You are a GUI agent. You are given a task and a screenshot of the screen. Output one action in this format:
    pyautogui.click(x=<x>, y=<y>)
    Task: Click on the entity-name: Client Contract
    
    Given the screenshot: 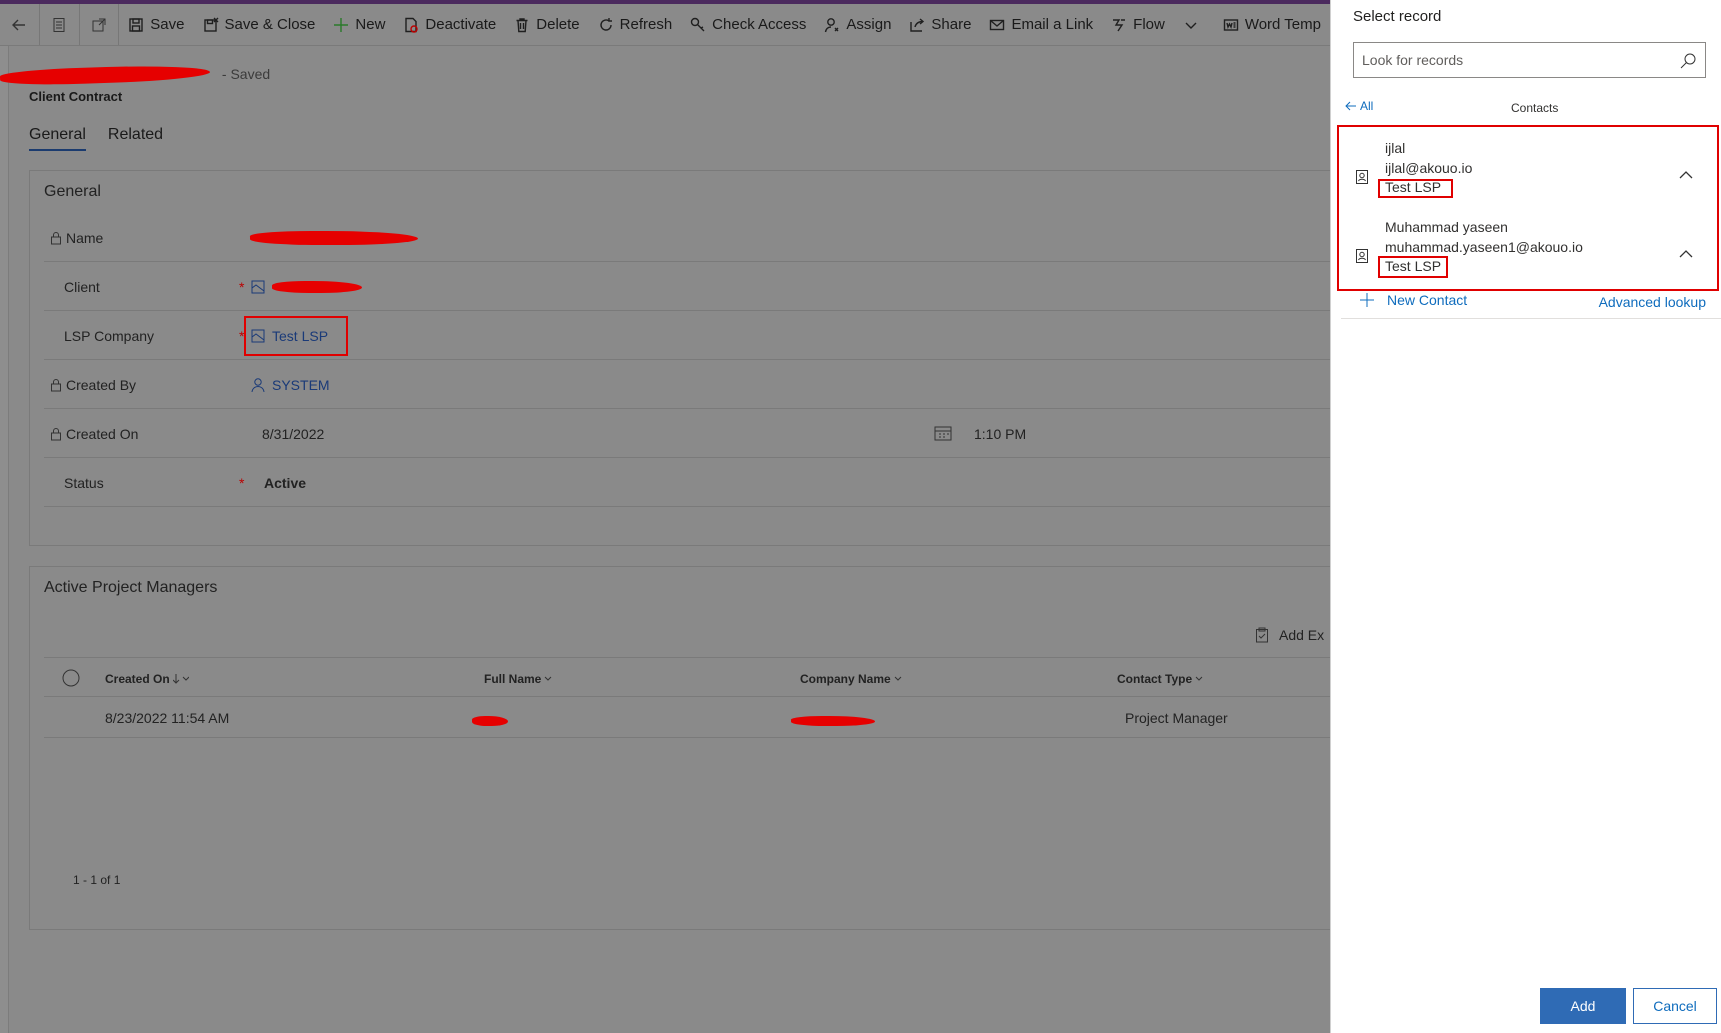 What is the action you would take?
    pyautogui.click(x=76, y=96)
    